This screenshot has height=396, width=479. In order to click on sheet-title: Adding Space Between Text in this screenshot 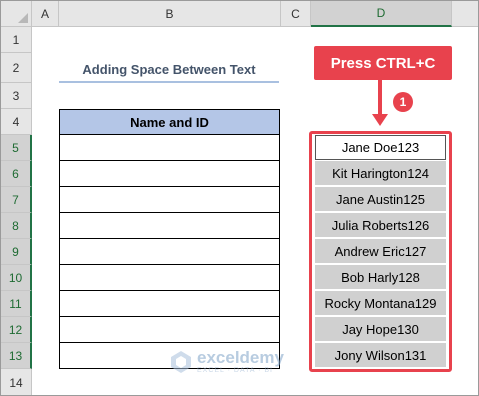, I will do `click(169, 70)`.